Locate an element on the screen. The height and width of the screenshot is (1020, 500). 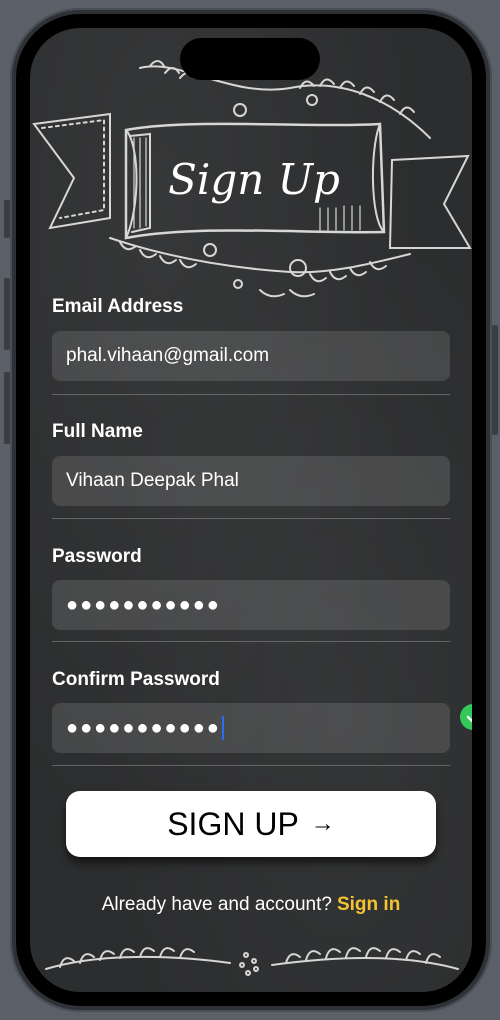
email-field: phal.vihaan@gmail.com is located at coordinates (251, 356).